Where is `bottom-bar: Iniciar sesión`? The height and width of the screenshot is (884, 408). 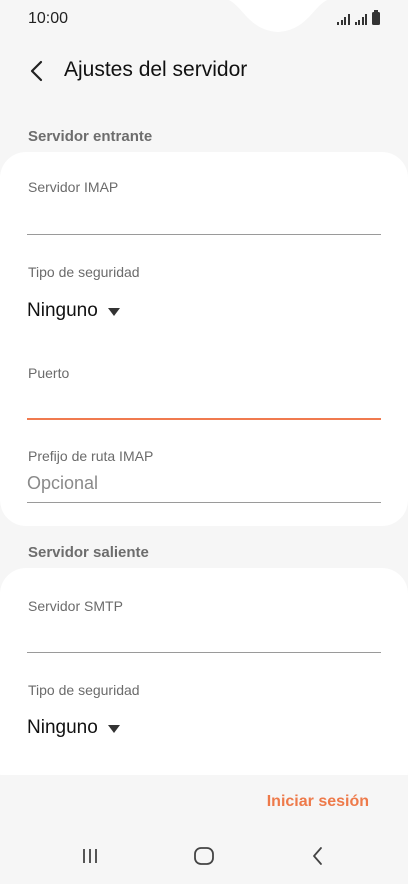
bottom-bar: Iniciar sesión is located at coordinates (204, 829).